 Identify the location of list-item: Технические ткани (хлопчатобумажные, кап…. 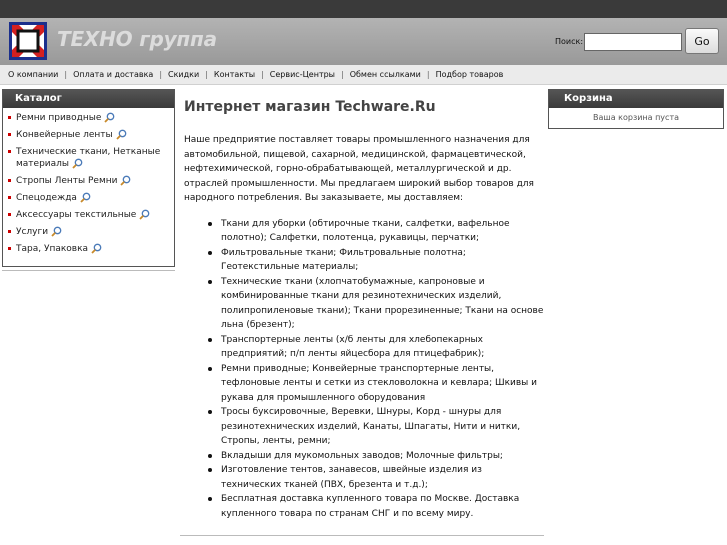
(376, 304).